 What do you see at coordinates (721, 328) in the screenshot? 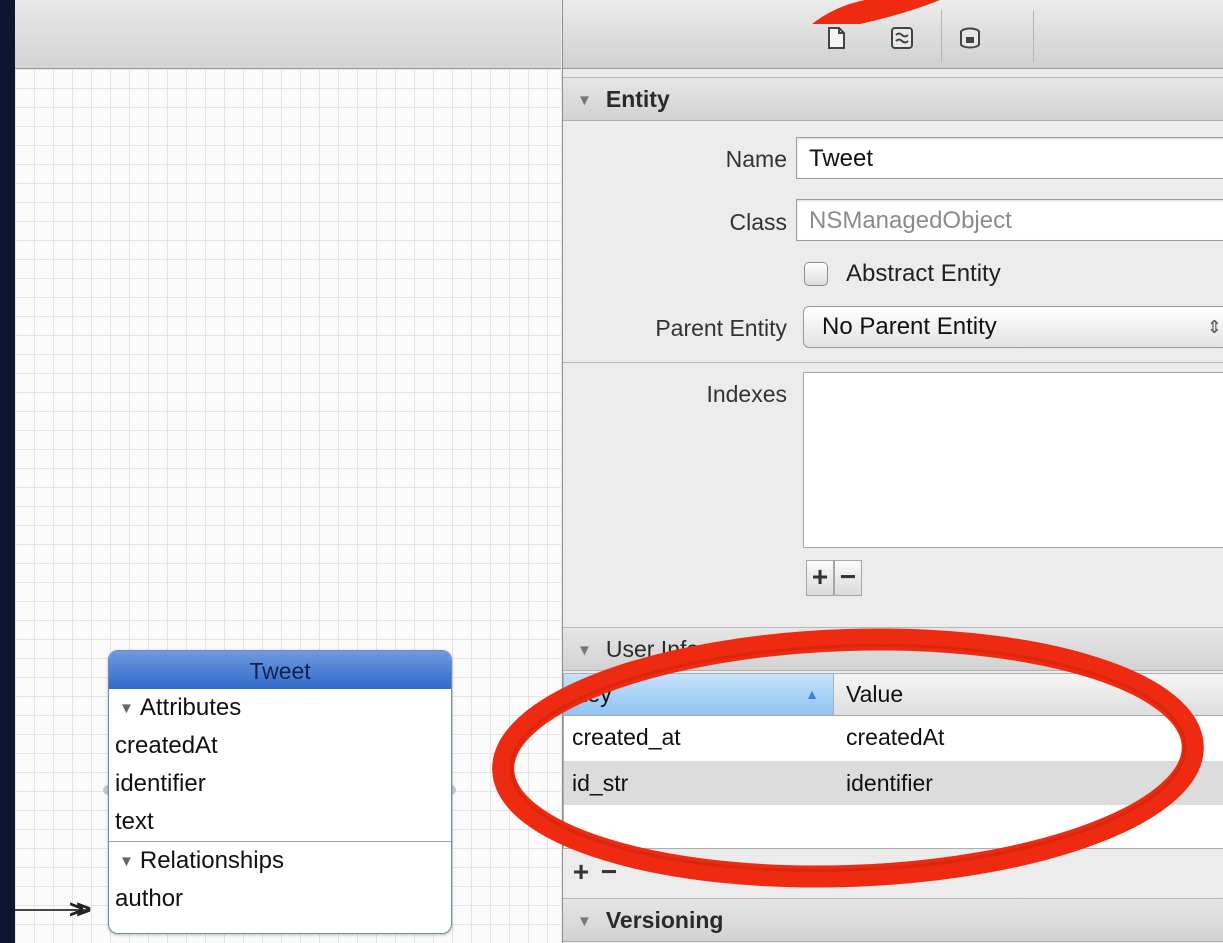
I see `parent-entity-label: Parent Entity` at bounding box center [721, 328].